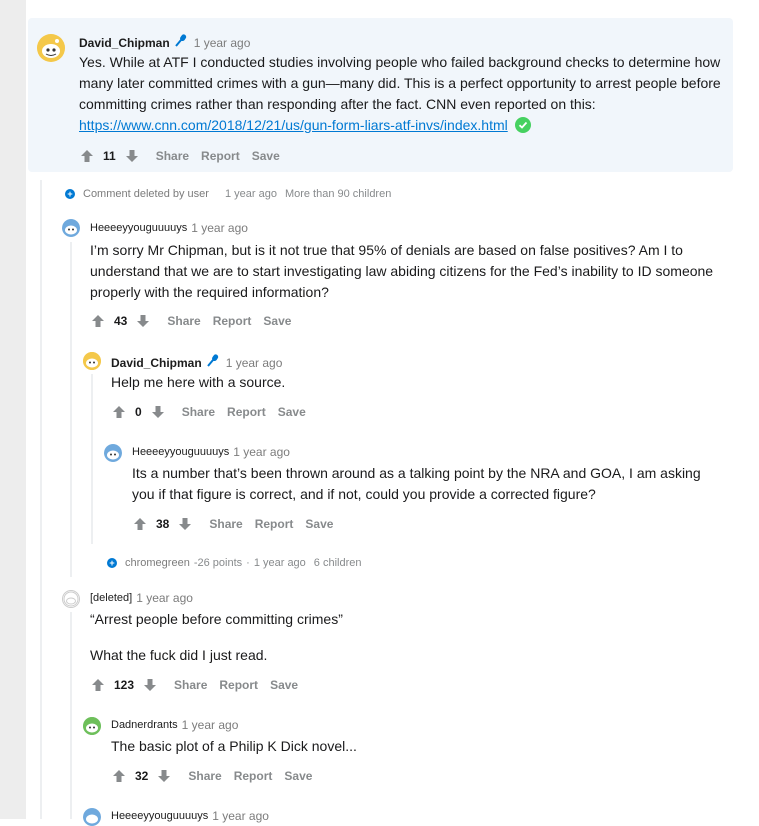 This screenshot has width=759, height=826. What do you see at coordinates (218, 563) in the screenshot?
I see `points: -26 points` at bounding box center [218, 563].